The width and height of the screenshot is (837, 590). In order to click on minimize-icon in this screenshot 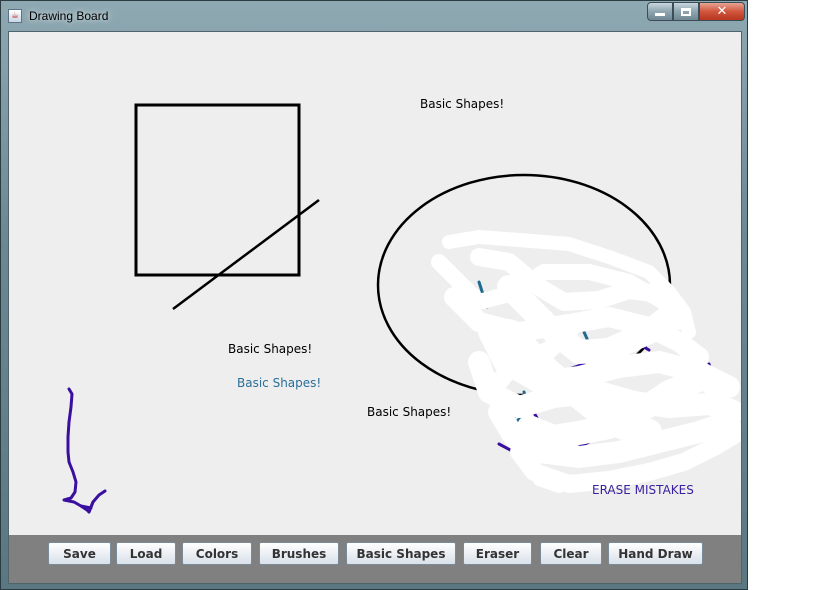, I will do `click(660, 14)`.